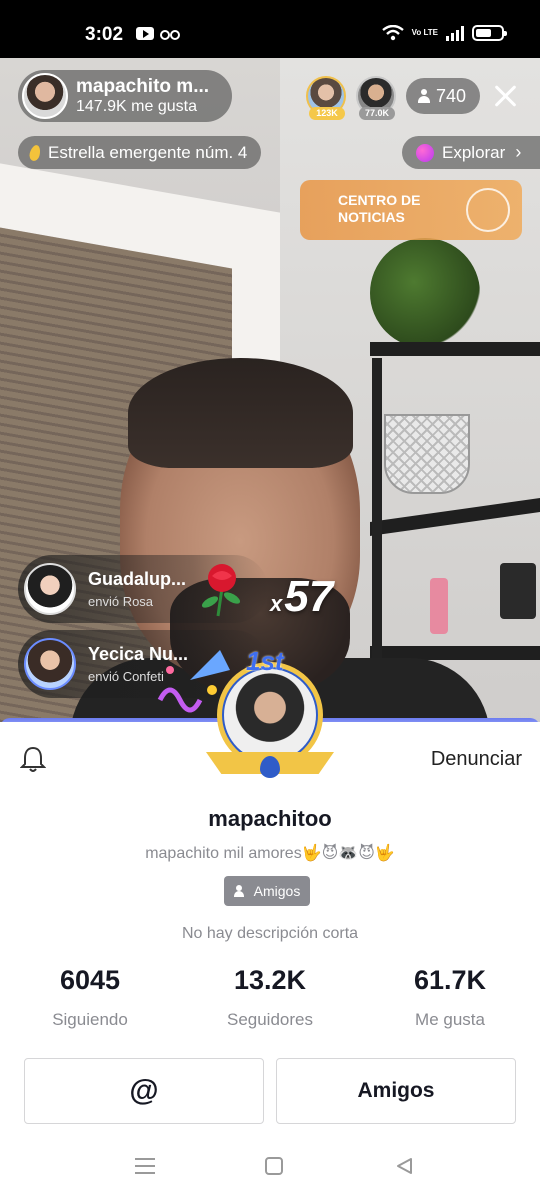  I want to click on viewer-score: 123K, so click(326, 113).